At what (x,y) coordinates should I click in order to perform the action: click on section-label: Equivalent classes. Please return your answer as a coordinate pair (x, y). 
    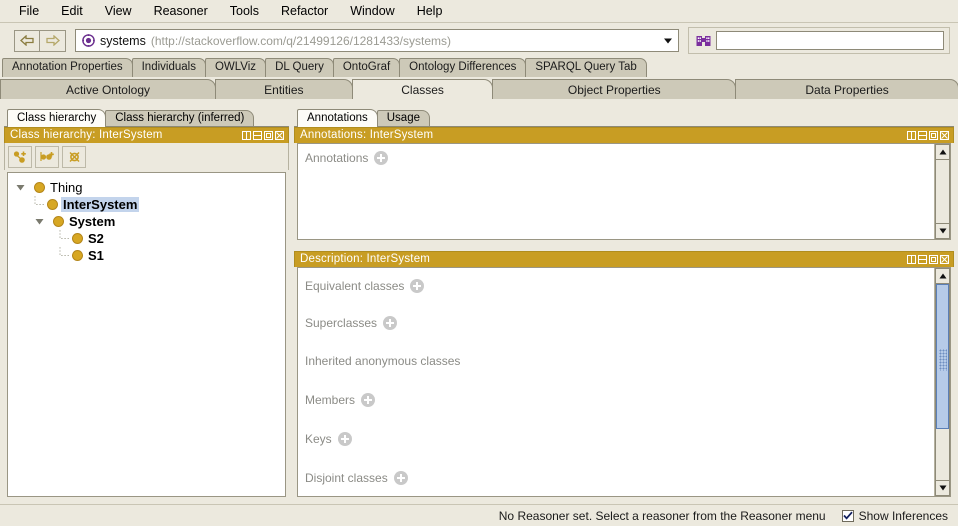
    Looking at the image, I should click on (355, 286).